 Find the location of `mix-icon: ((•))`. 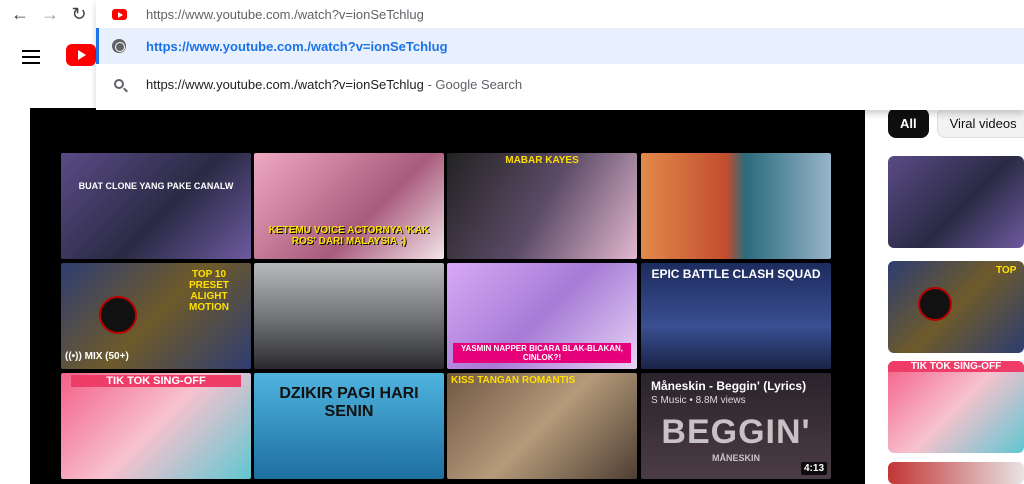

mix-icon: ((•)) is located at coordinates (73, 356).